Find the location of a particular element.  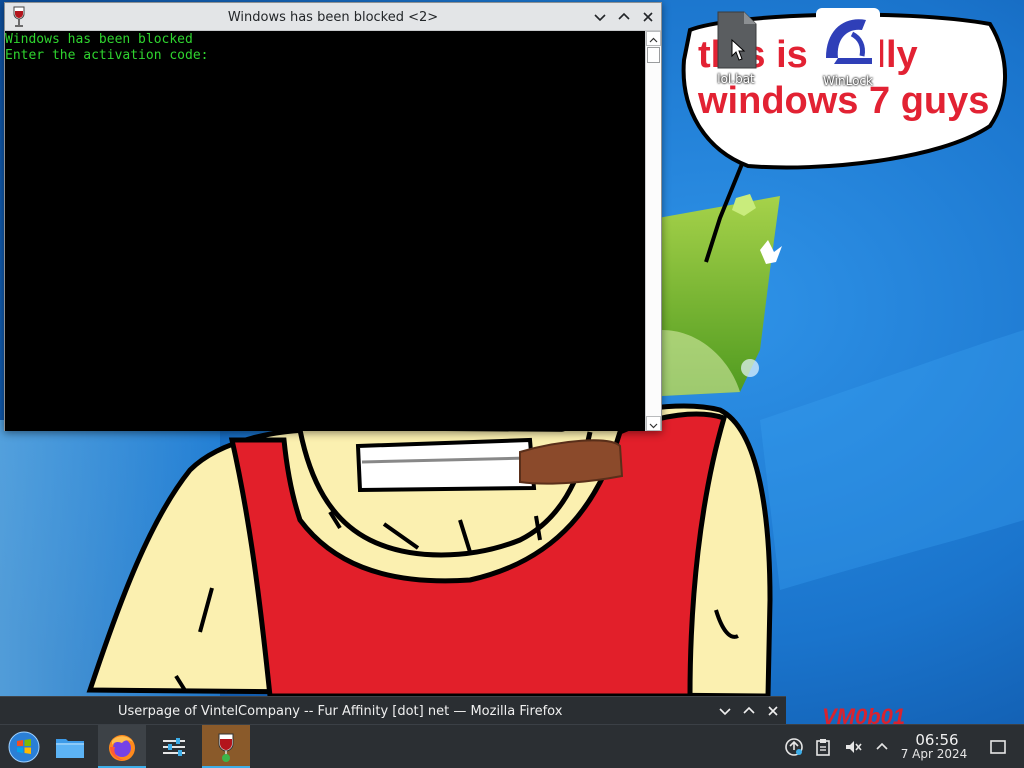

settings-taskbar-button is located at coordinates (174, 746).